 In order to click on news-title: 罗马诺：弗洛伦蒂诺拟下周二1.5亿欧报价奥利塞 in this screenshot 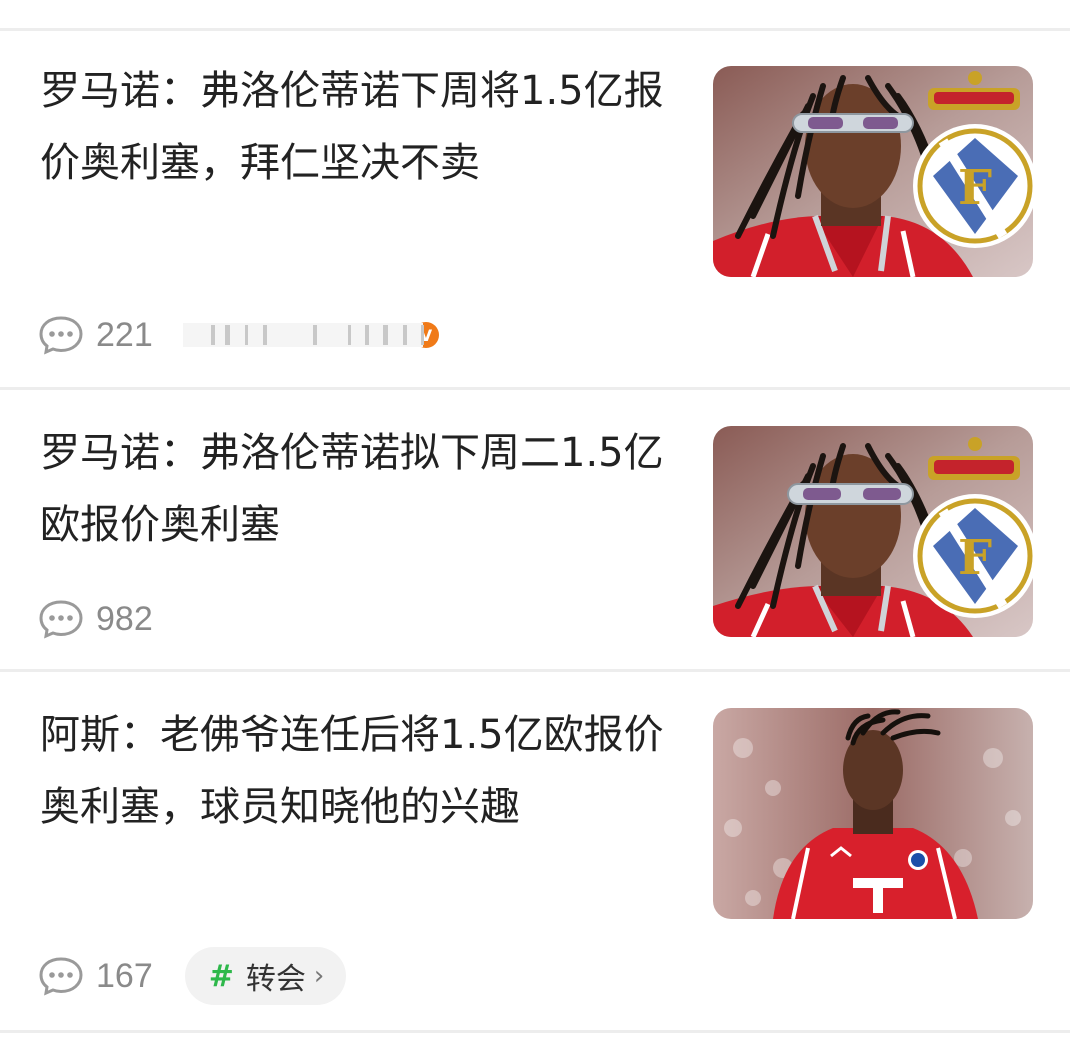, I will do `click(365, 489)`.